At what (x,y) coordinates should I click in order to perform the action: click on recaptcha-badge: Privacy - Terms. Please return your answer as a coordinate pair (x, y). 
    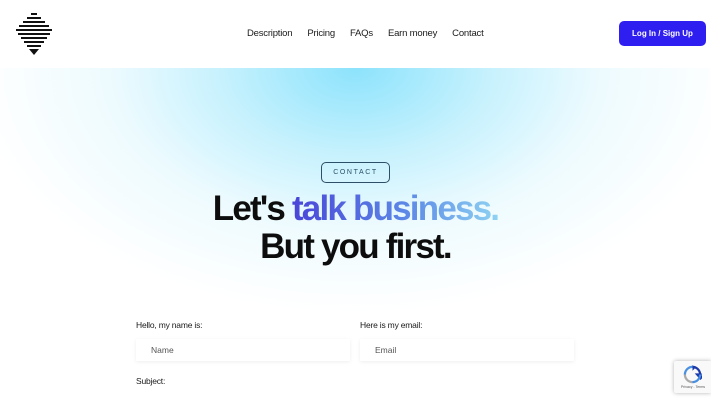
    Looking at the image, I should click on (692, 377).